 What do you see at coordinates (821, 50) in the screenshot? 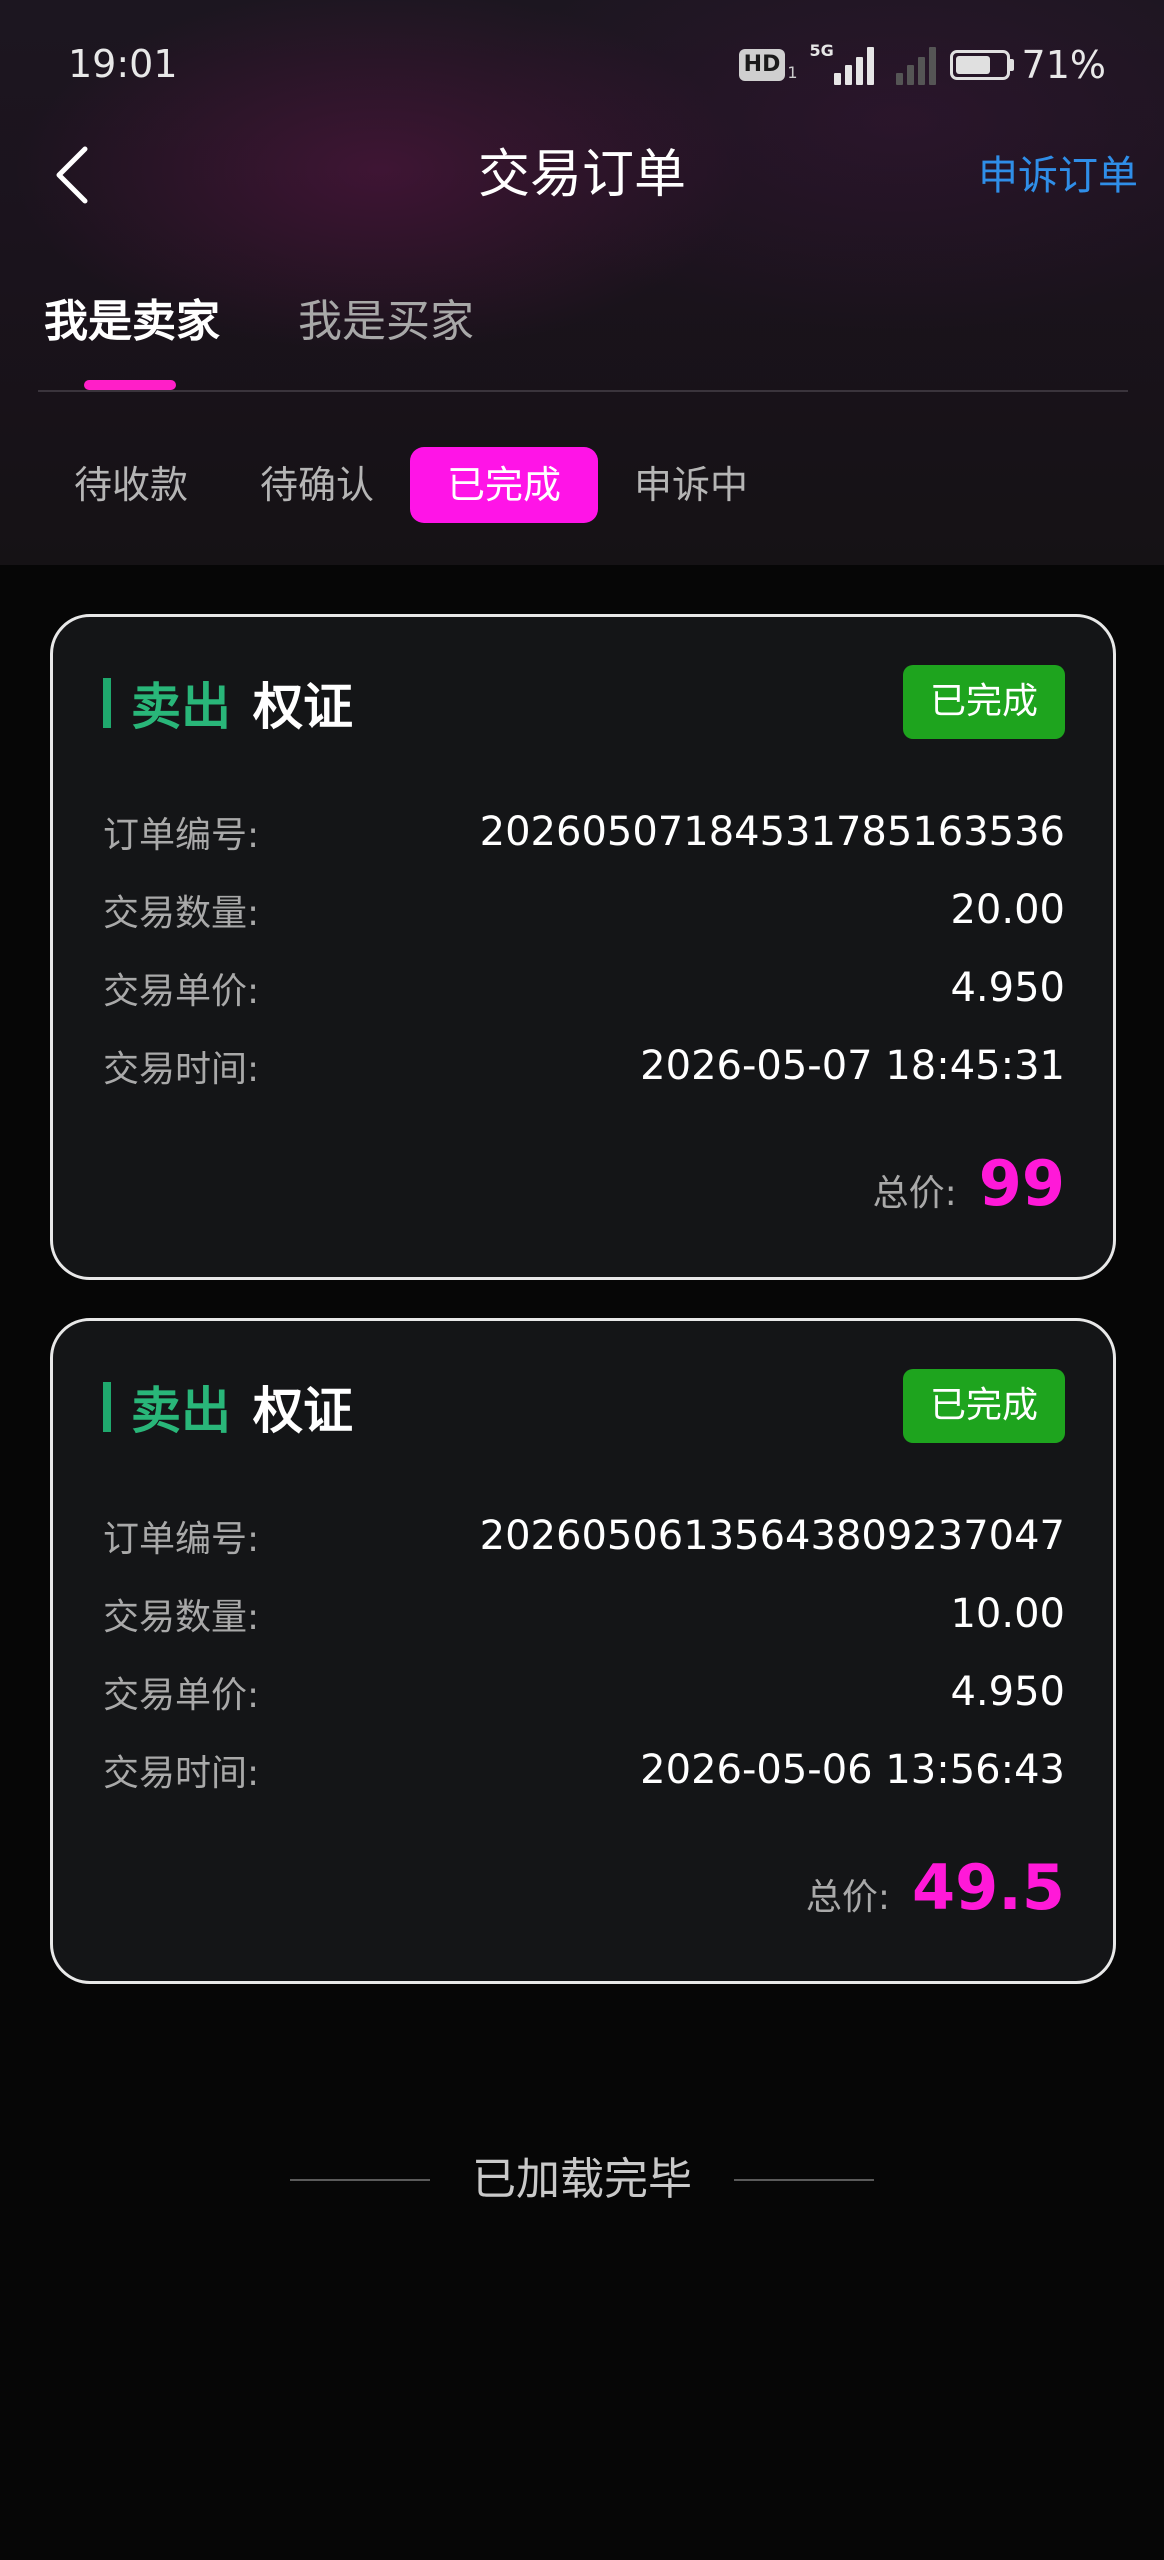
I see `network-label: 5G` at bounding box center [821, 50].